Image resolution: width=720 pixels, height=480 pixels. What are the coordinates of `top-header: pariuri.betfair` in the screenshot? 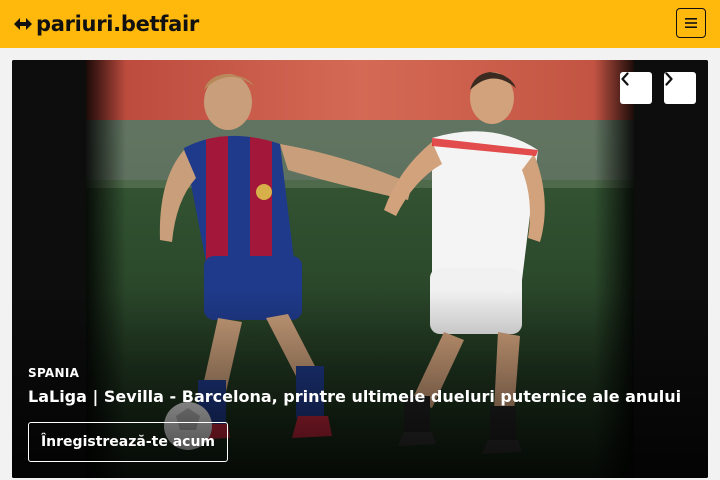 It's located at (360, 24).